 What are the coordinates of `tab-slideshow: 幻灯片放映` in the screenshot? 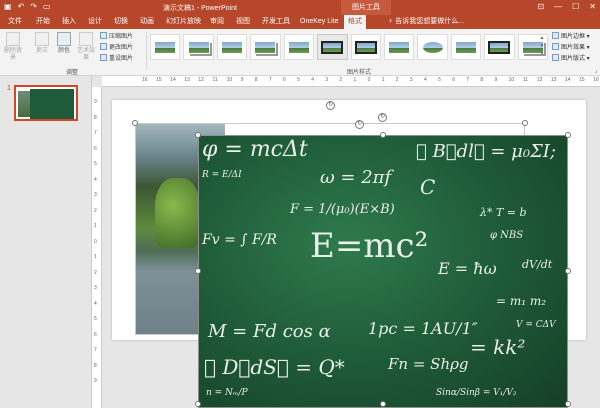 It's located at (183, 22).